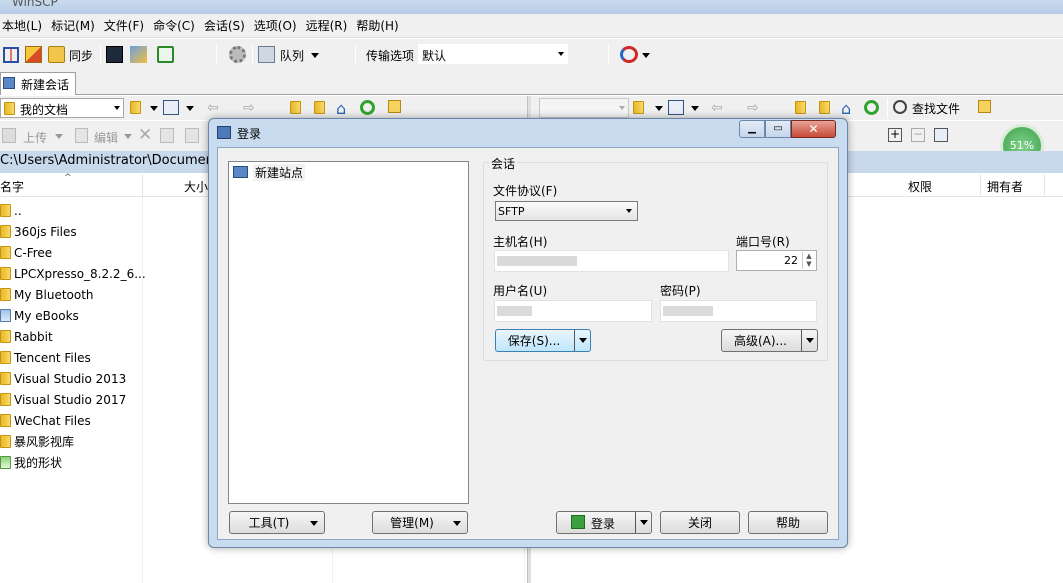 Image resolution: width=1063 pixels, height=583 pixels. Describe the element at coordinates (106, 210) in the screenshot. I see `list-item: ..` at that location.